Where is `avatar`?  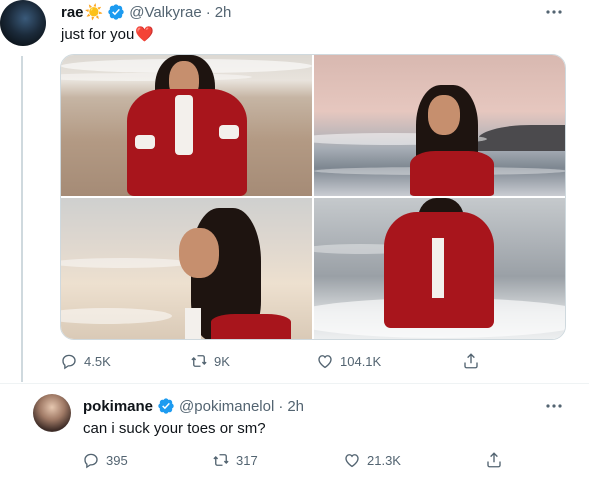
avatar is located at coordinates (23, 23).